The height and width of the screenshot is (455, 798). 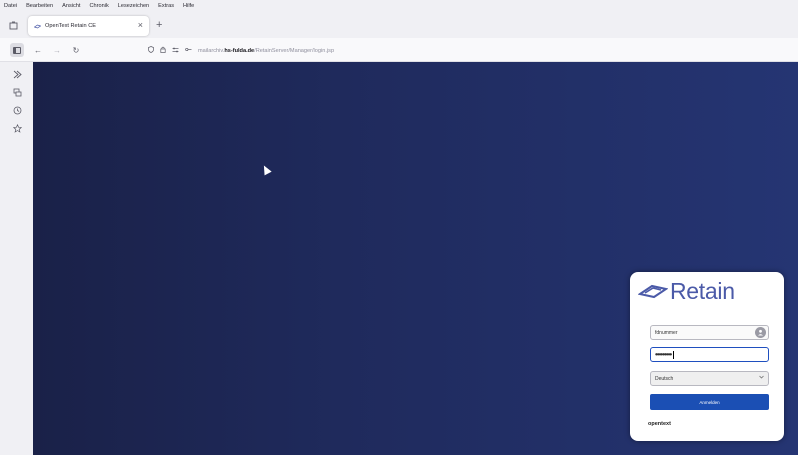 I want to click on sidebar-icon, so click(x=17, y=50).